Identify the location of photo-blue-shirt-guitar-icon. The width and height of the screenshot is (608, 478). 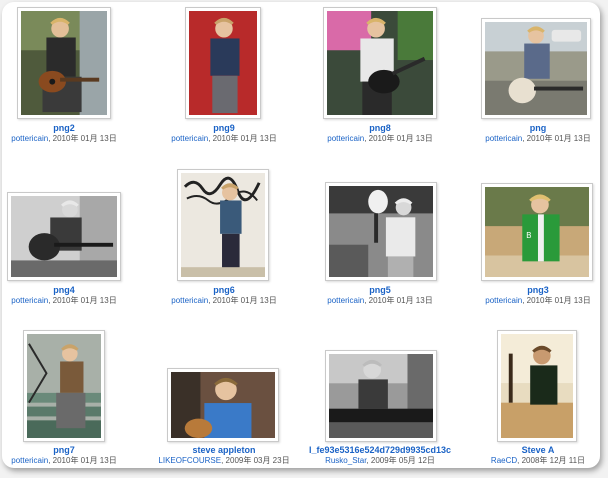
(223, 405).